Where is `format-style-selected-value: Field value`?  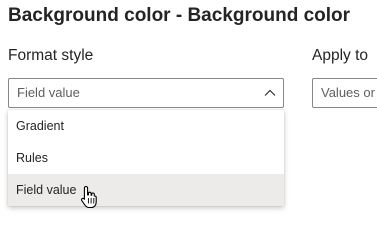
format-style-selected-value: Field value is located at coordinates (48, 92).